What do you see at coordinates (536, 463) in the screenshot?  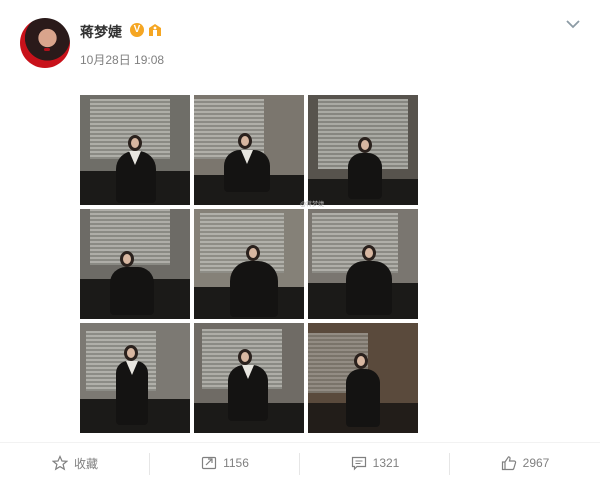 I see `like-count: 2967` at bounding box center [536, 463].